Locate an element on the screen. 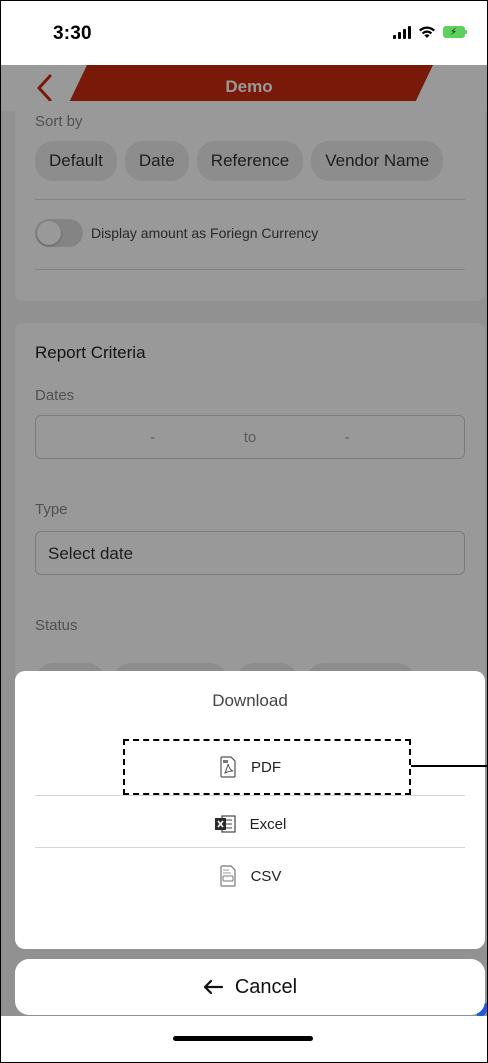 This screenshot has width=488, height=1063. status-icons: ⚡ is located at coordinates (430, 32).